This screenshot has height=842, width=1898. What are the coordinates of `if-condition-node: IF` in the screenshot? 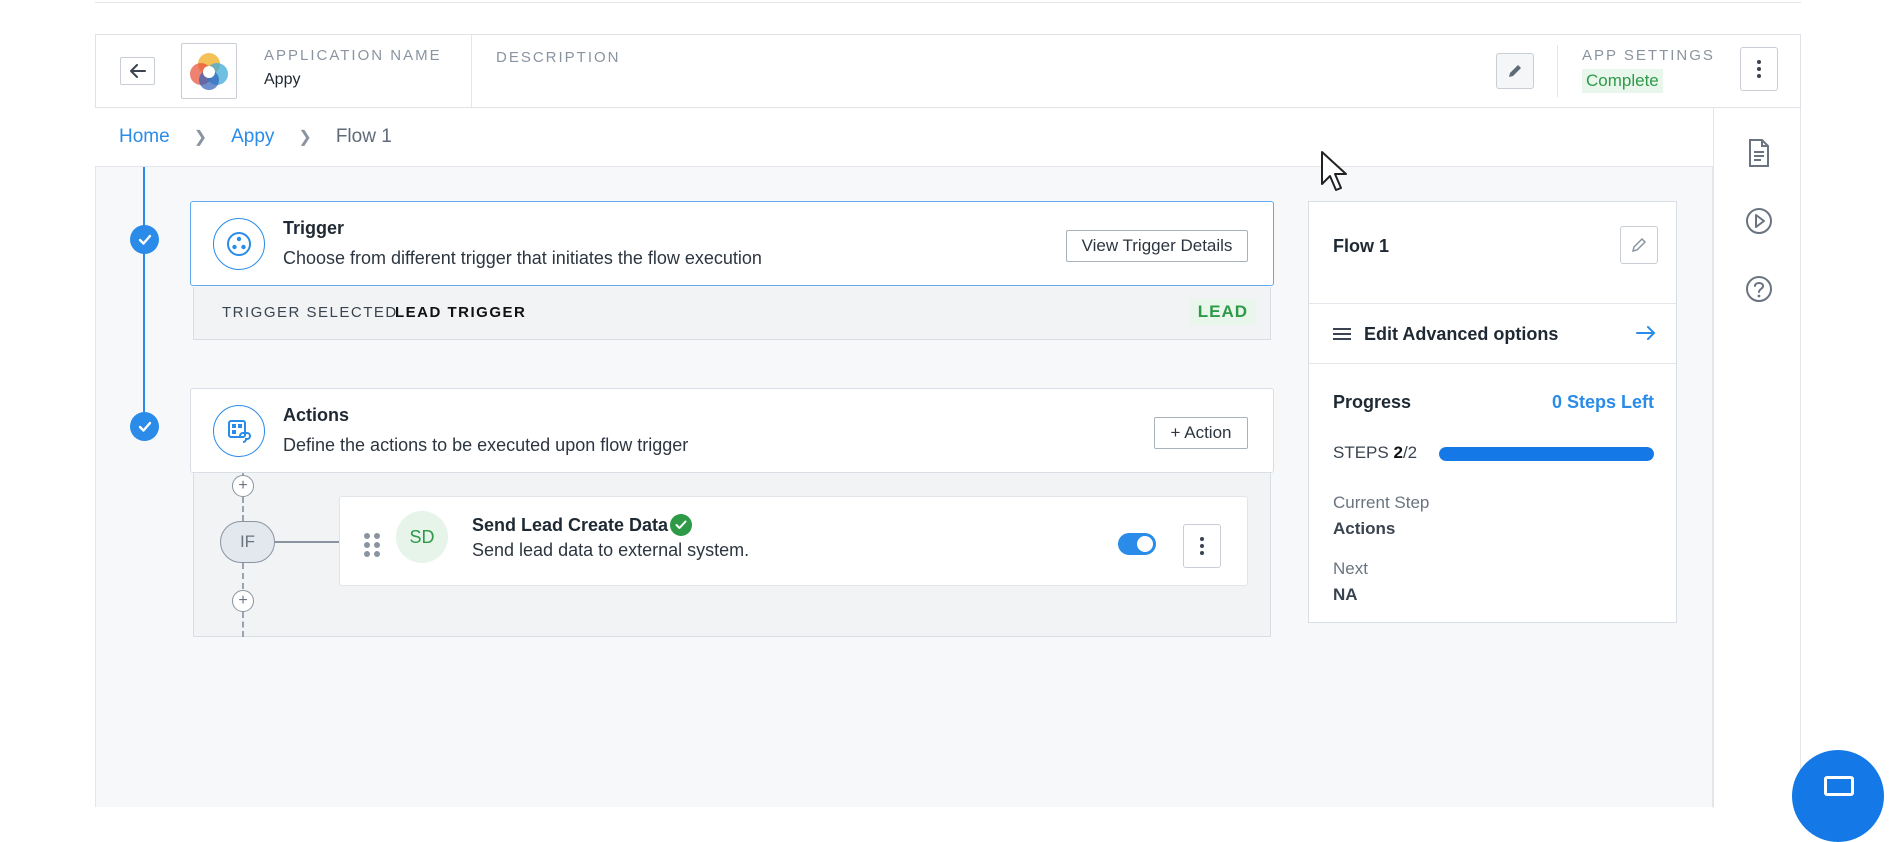 It's located at (247, 542).